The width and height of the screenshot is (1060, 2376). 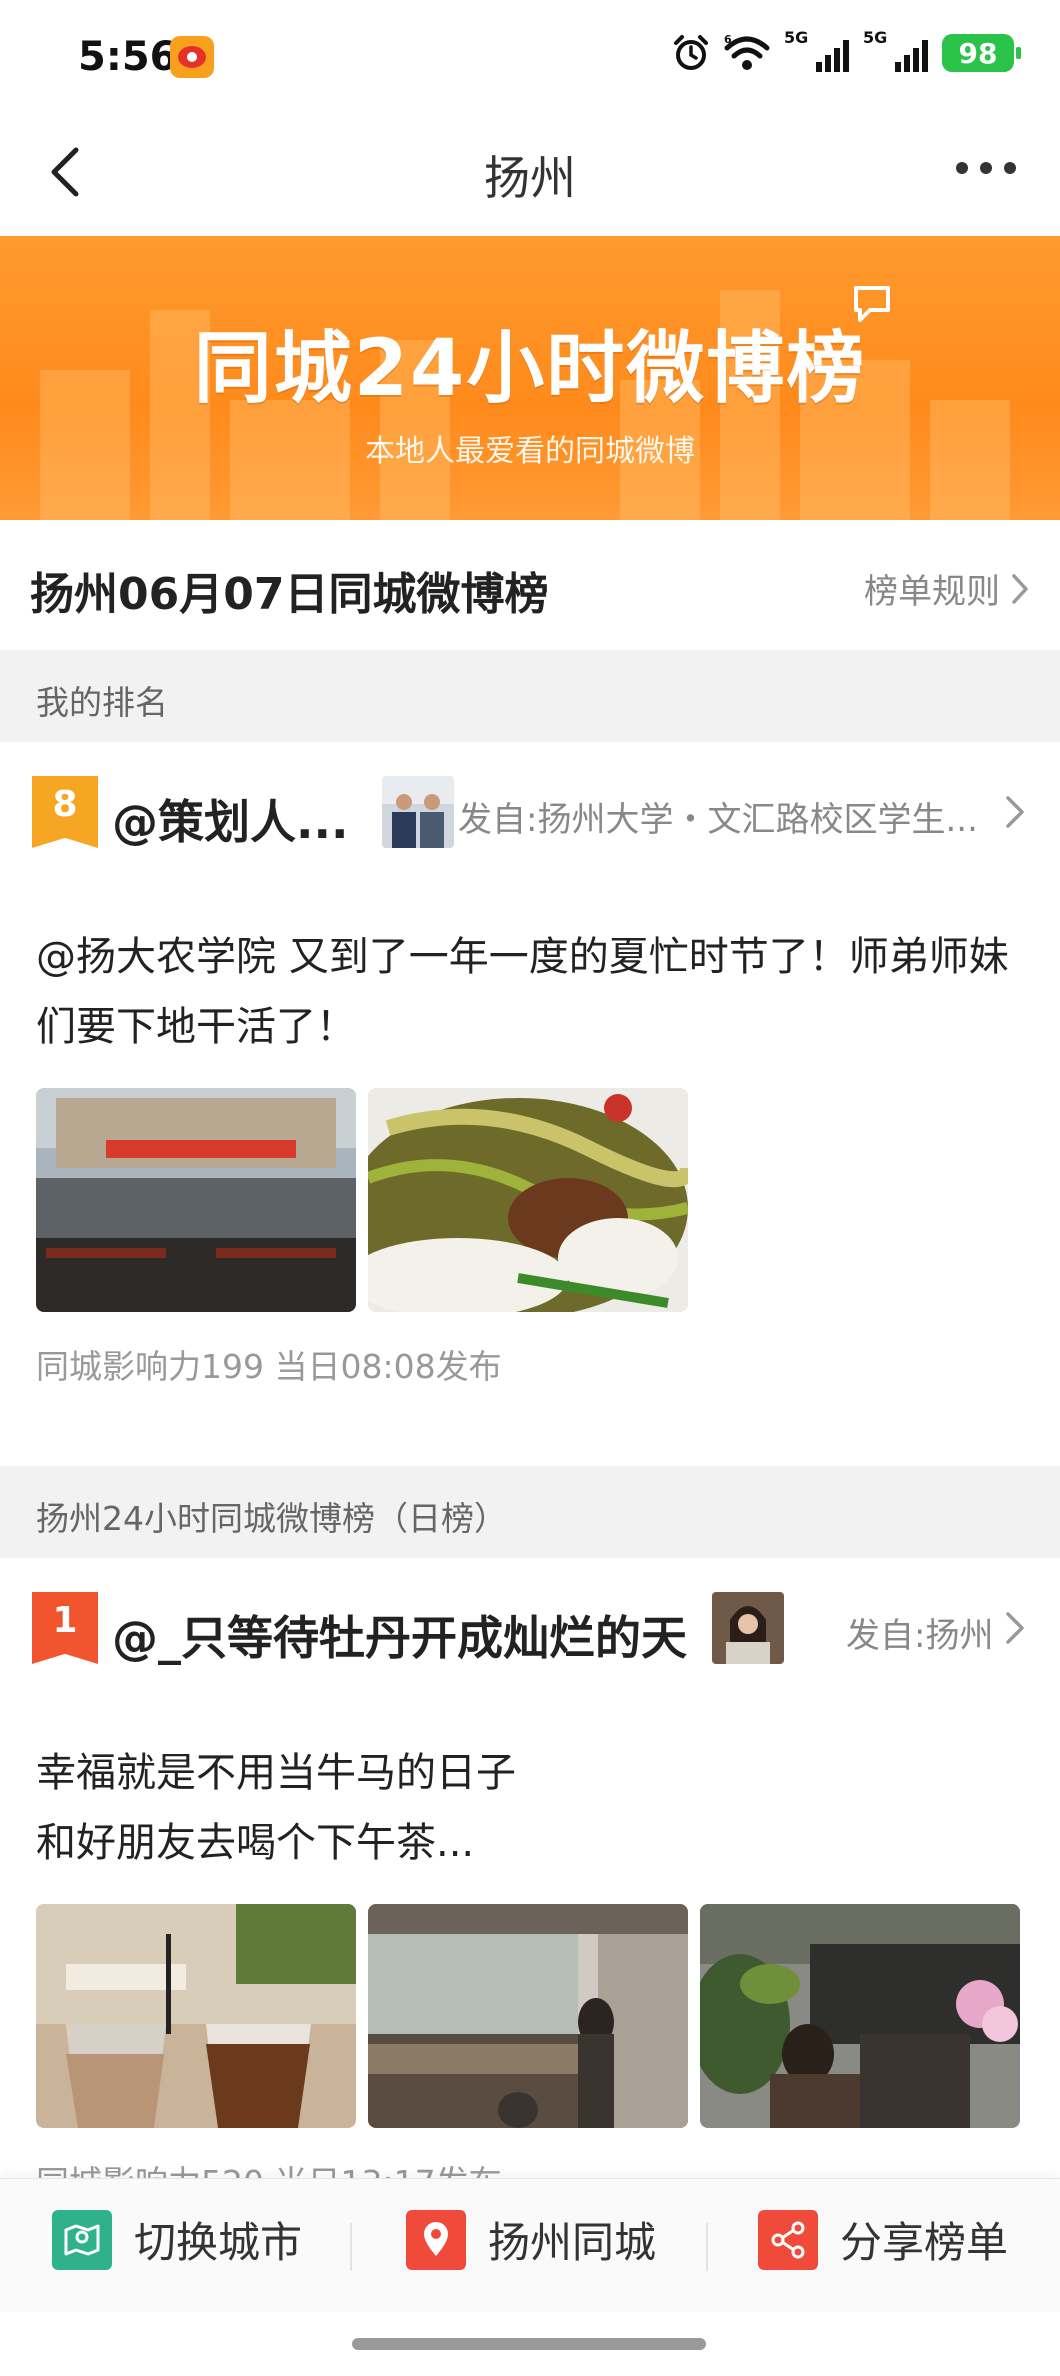 I want to click on switch-city-button: 切换城市, so click(x=177, y=2239).